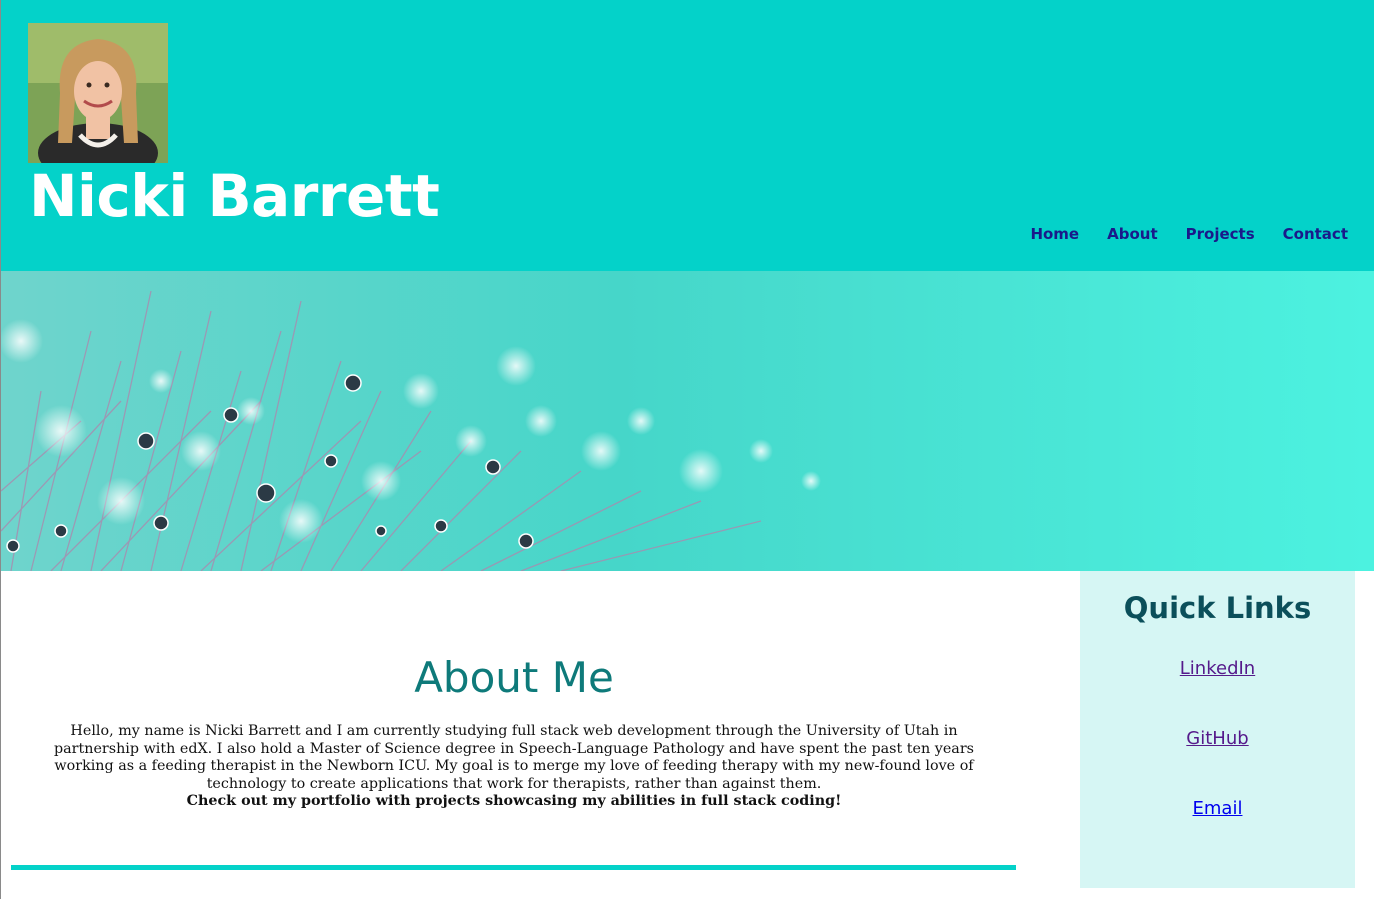  What do you see at coordinates (514, 677) in the screenshot?
I see `about-heading: About Me` at bounding box center [514, 677].